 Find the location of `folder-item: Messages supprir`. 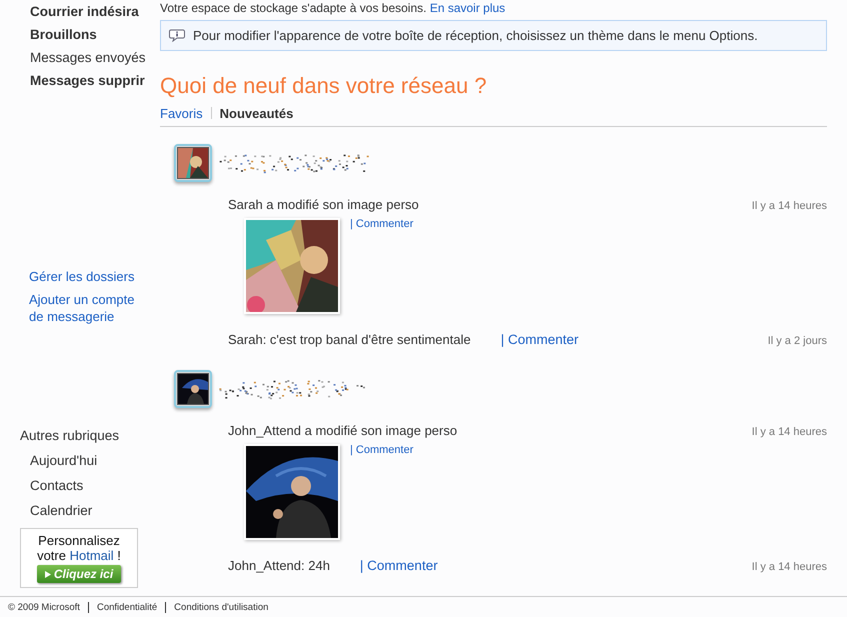

folder-item: Messages supprir is located at coordinates (95, 80).